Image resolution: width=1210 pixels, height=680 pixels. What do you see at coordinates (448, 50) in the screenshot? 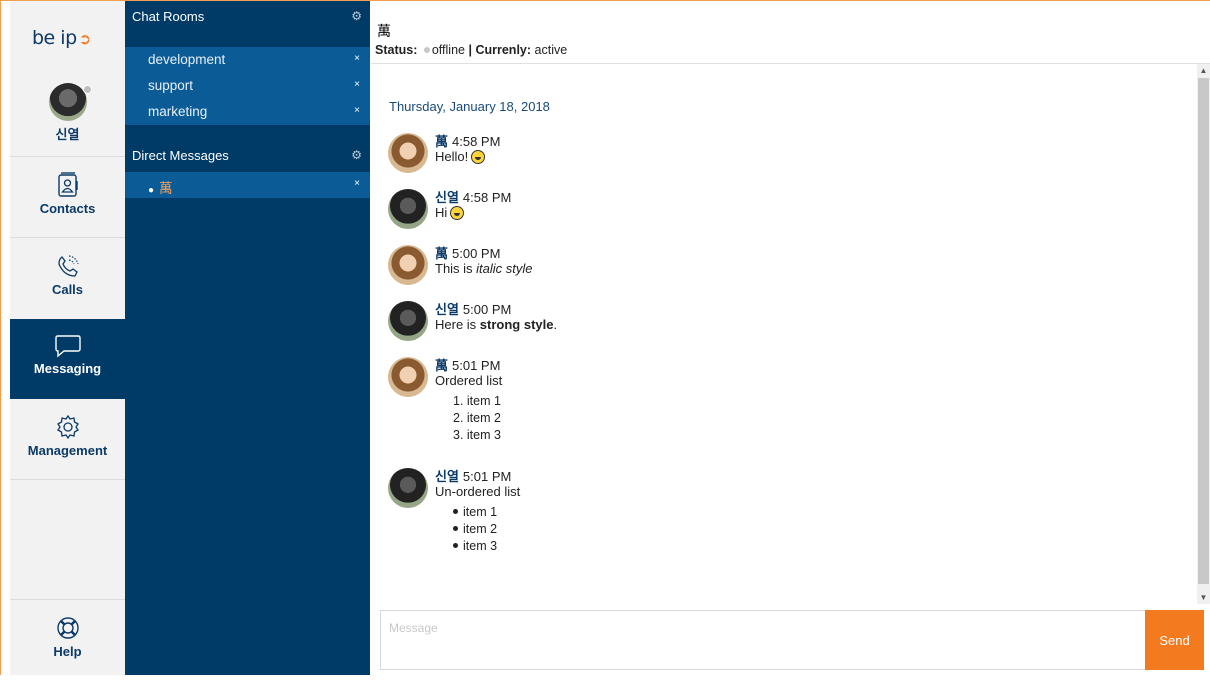
I see `status-value: offline` at bounding box center [448, 50].